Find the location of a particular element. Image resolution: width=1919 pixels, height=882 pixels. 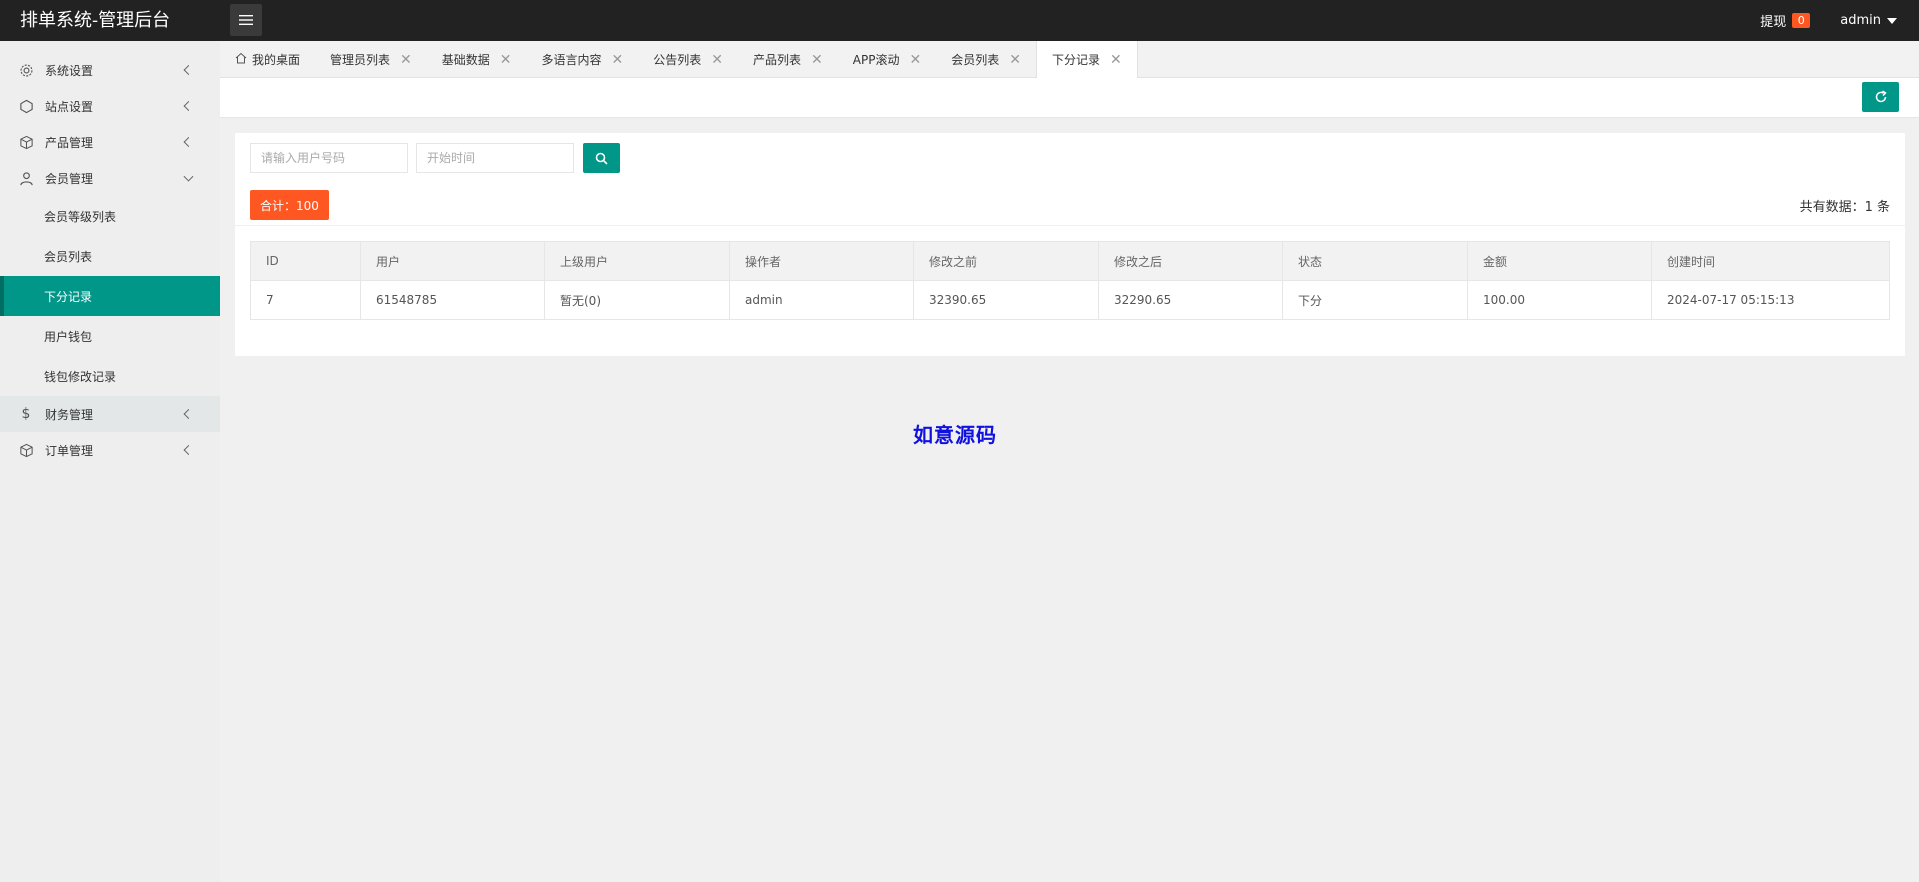

record-count: 共有数据：1 条 is located at coordinates (1844, 207).